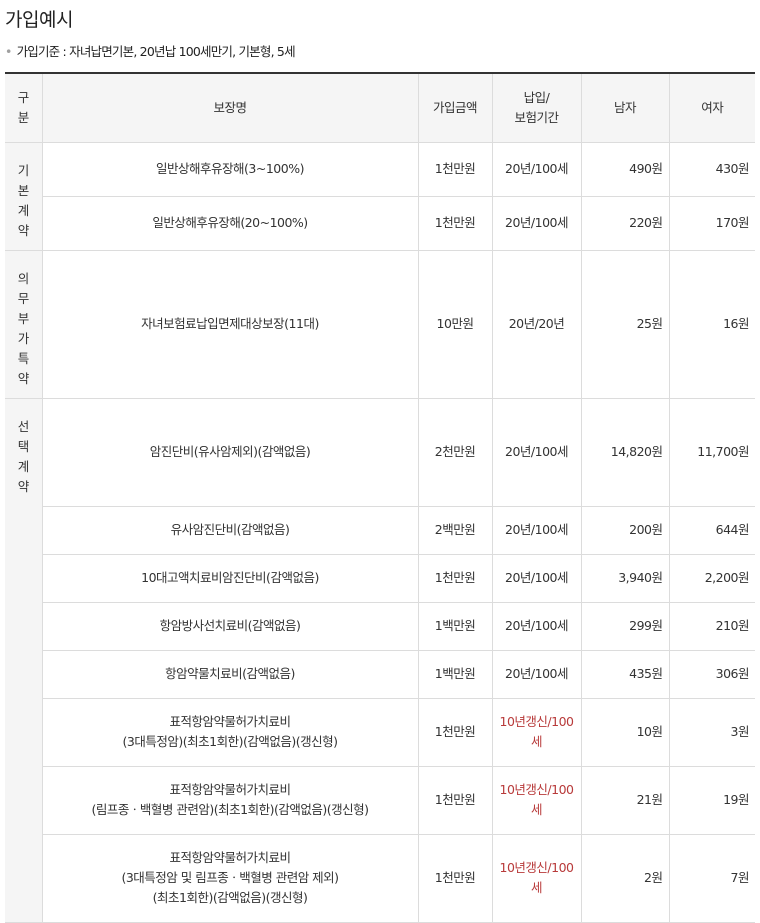 The height and width of the screenshot is (923, 760). Describe the element at coordinates (711, 626) in the screenshot. I see `female-premium-cell: 210원` at that location.